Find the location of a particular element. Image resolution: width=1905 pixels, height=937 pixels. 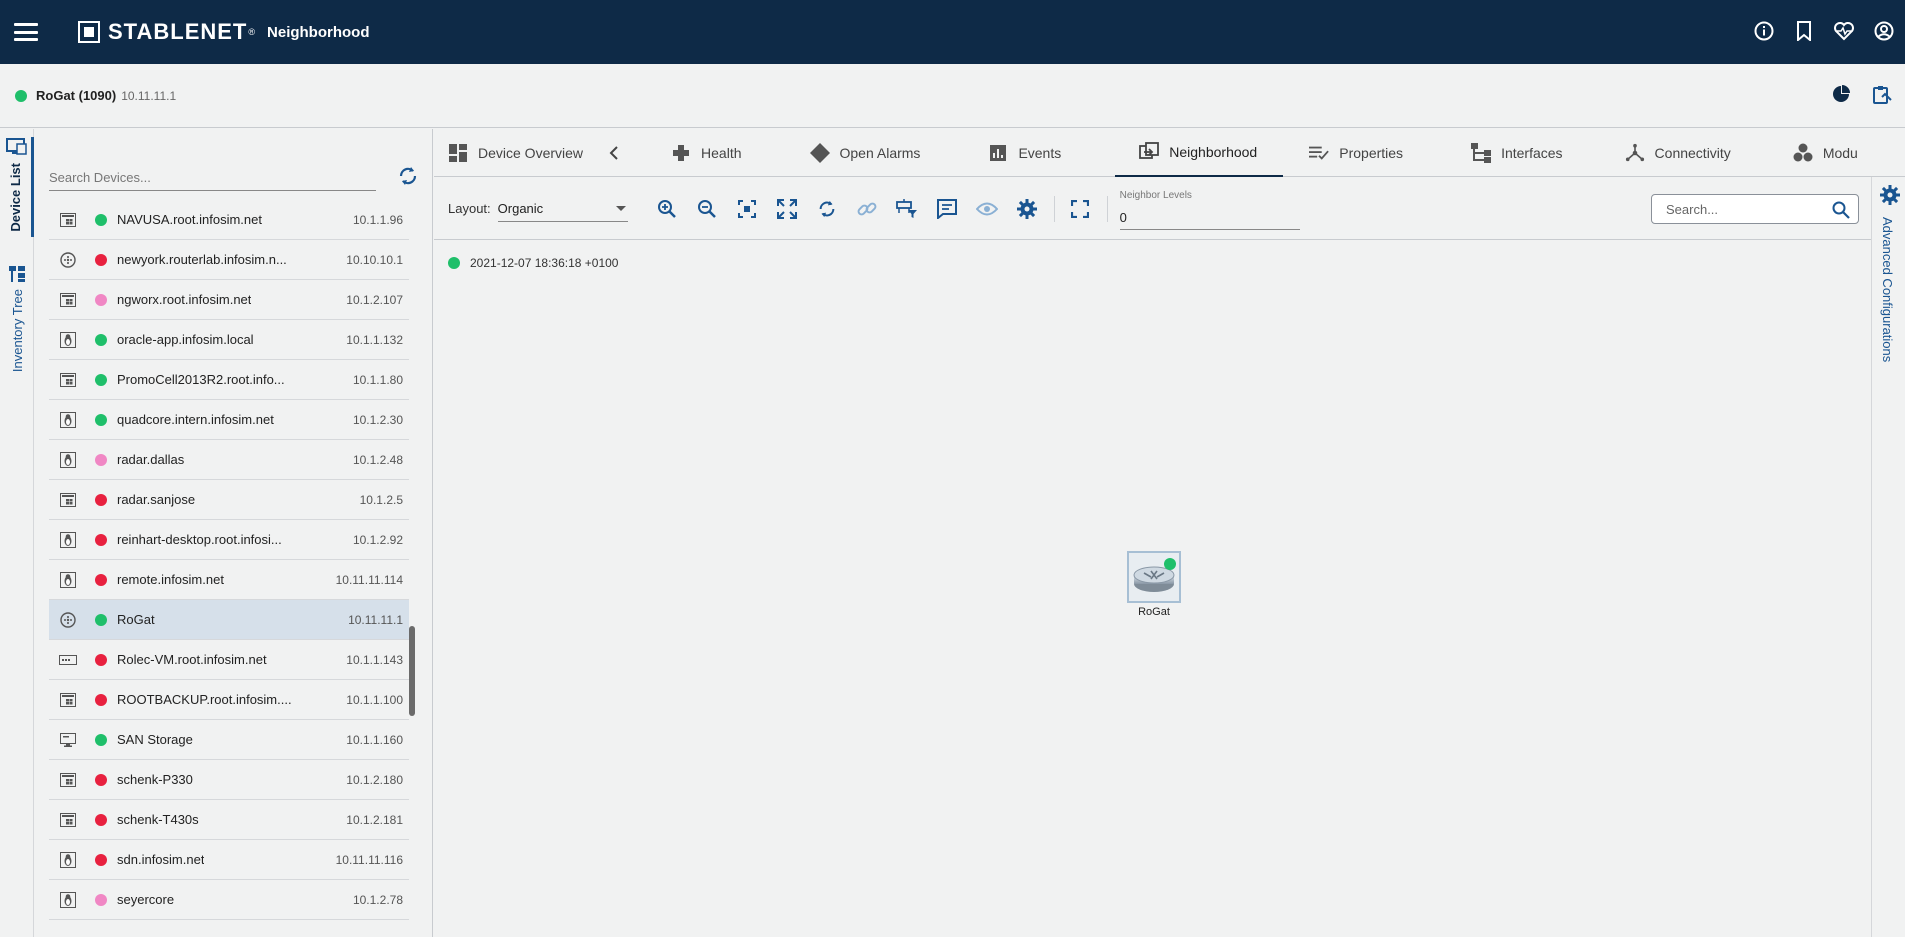

chevron-left-icon is located at coordinates (614, 153).